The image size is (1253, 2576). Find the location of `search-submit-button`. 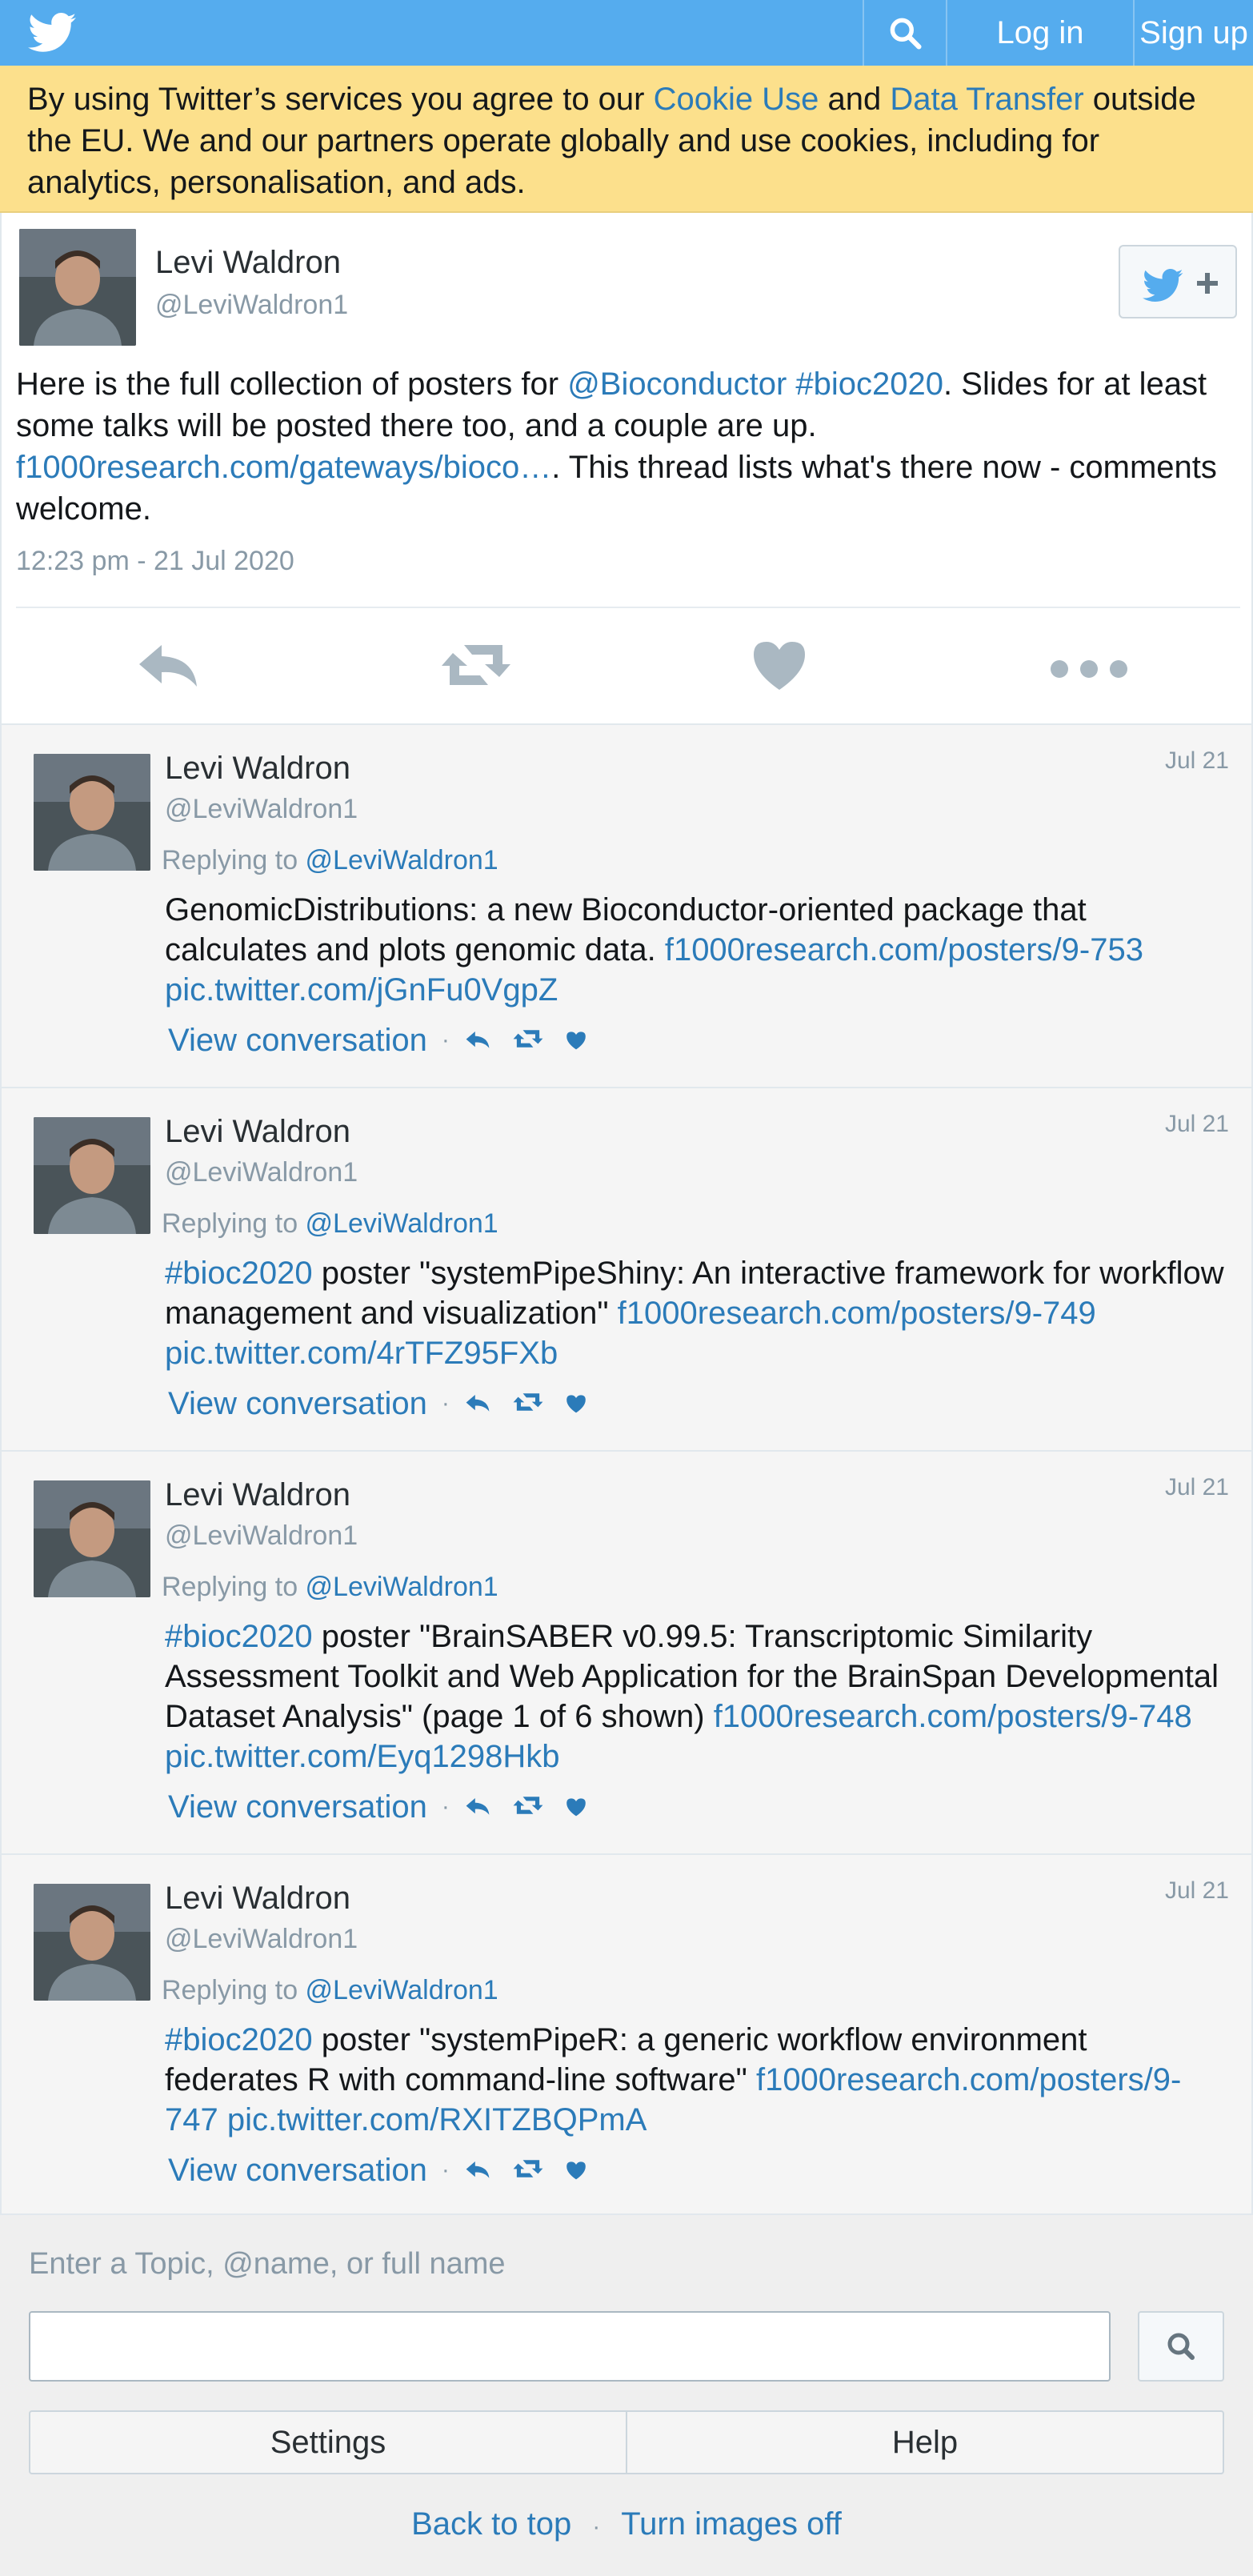

search-submit-button is located at coordinates (1181, 2346).